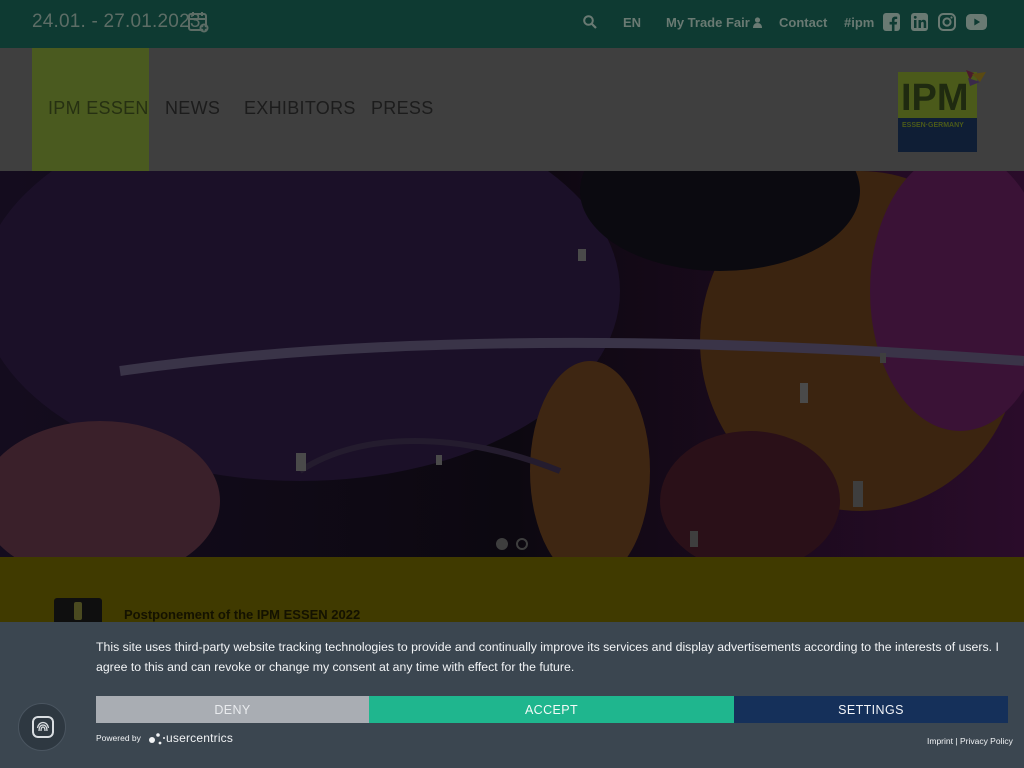 The width and height of the screenshot is (1024, 768). What do you see at coordinates (632, 22) in the screenshot?
I see `language-switch: EN` at bounding box center [632, 22].